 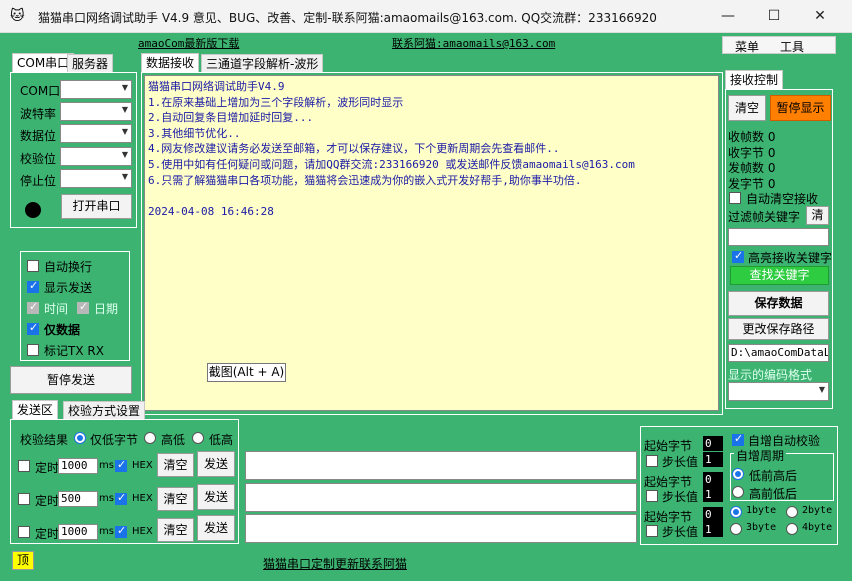 What do you see at coordinates (33, 328) in the screenshot?
I see `data-only-checkbox` at bounding box center [33, 328].